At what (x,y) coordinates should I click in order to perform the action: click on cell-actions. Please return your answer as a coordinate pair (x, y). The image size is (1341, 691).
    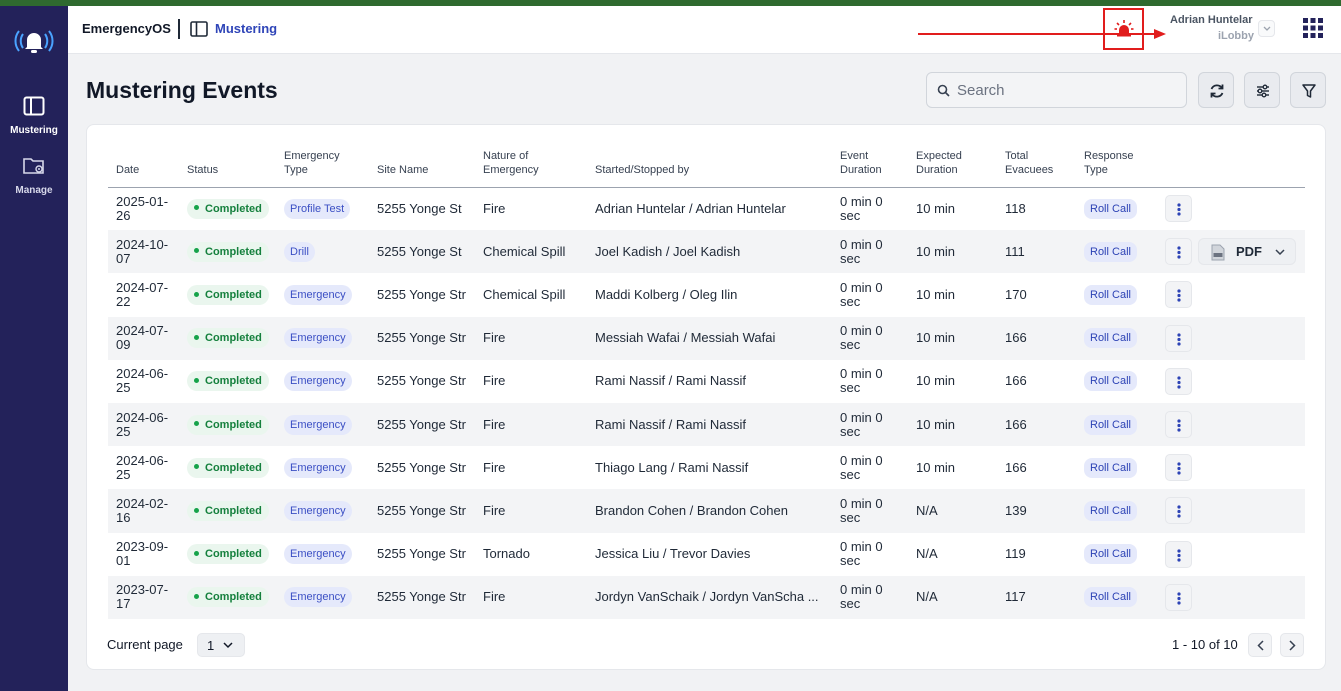
    Looking at the image, I should click on (1231, 208).